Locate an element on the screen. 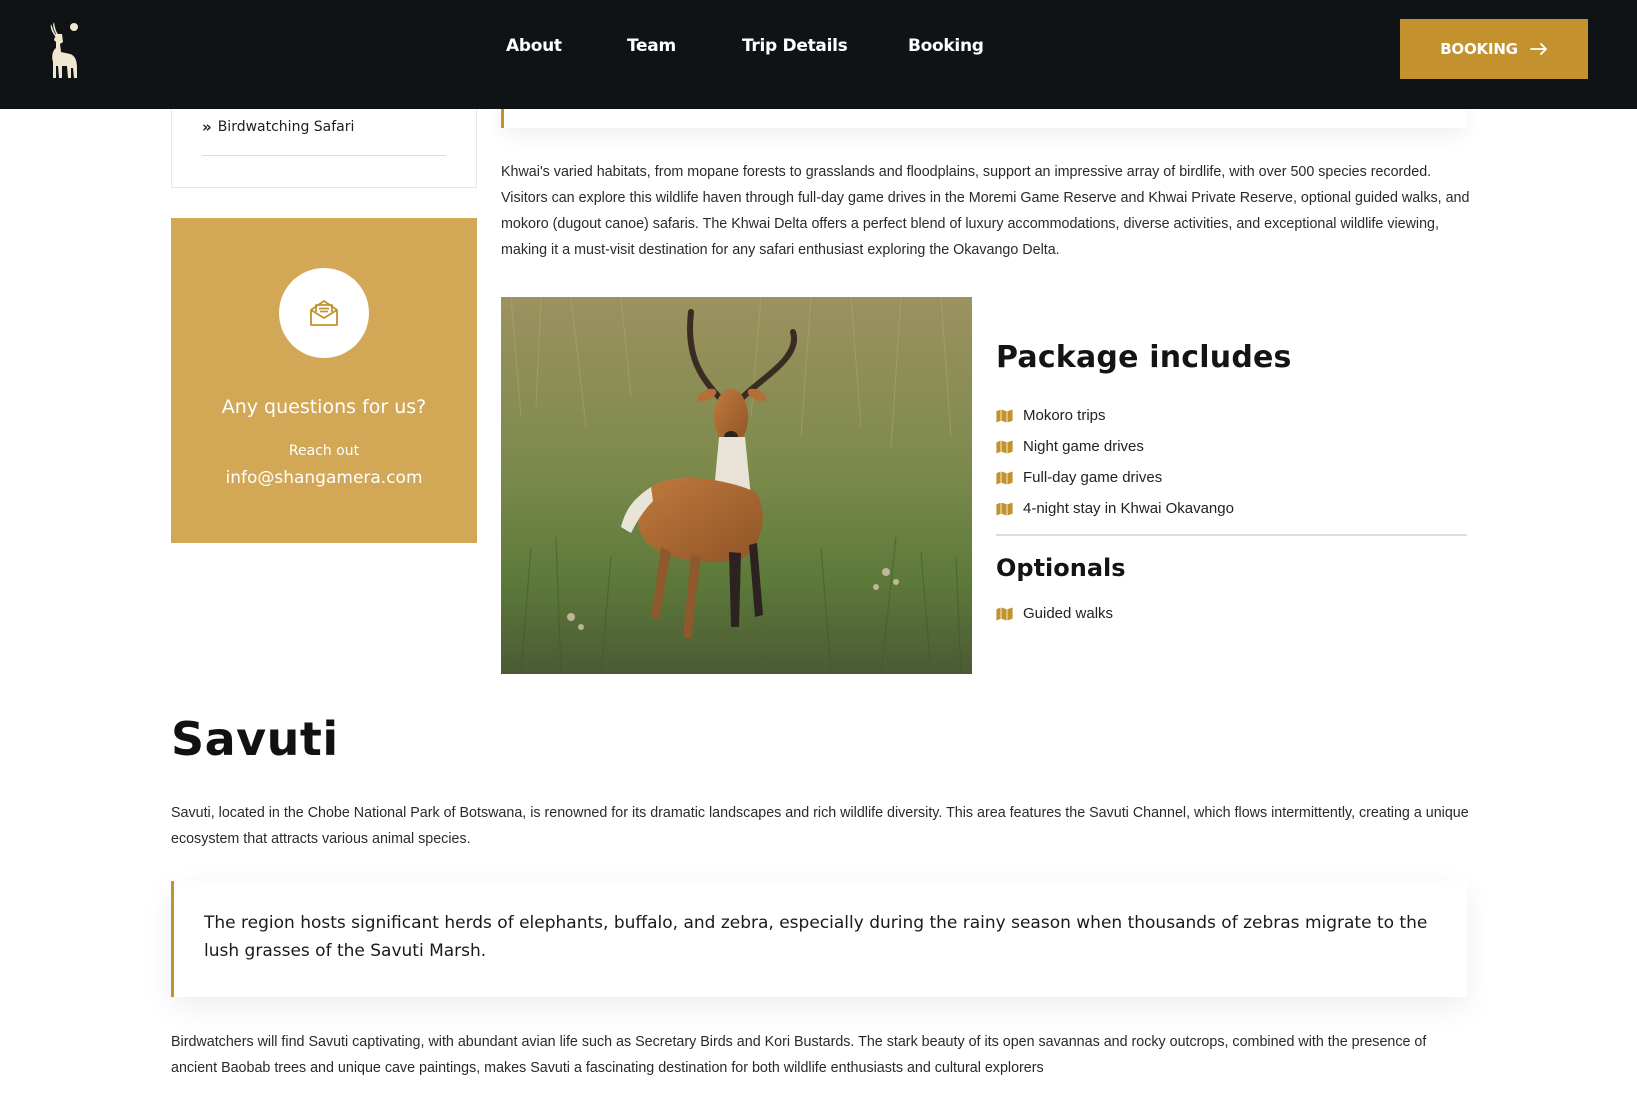 The width and height of the screenshot is (1637, 1096). package-item-label: Mokoro trips is located at coordinates (1064, 415).